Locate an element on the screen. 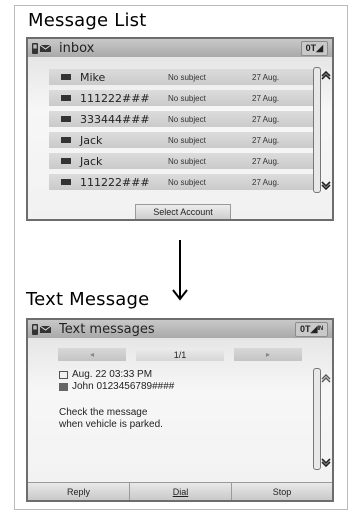 This screenshot has height=515, width=355. message-sender: John 0123456789#### is located at coordinates (123, 386).